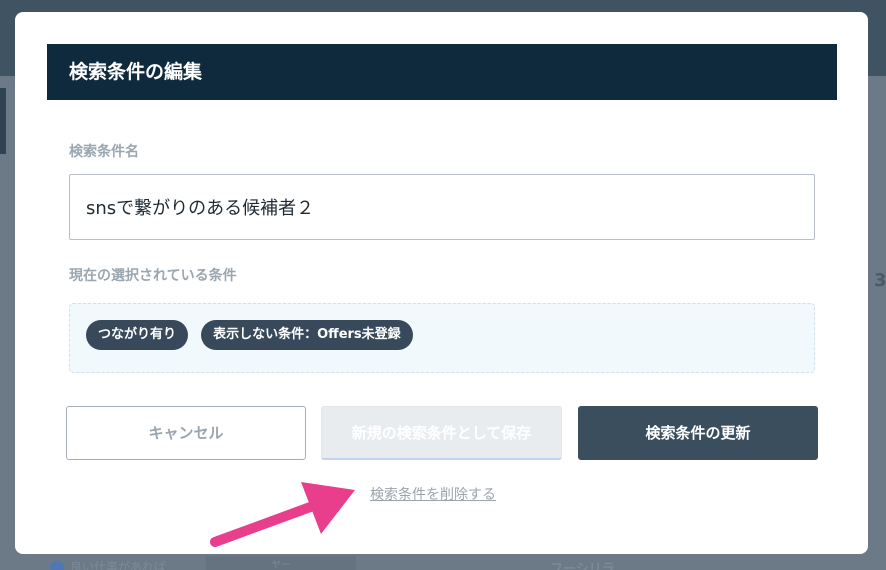 Image resolution: width=886 pixels, height=570 pixels. I want to click on save-as-new-button: 新規の検索条件として保存, so click(441, 433).